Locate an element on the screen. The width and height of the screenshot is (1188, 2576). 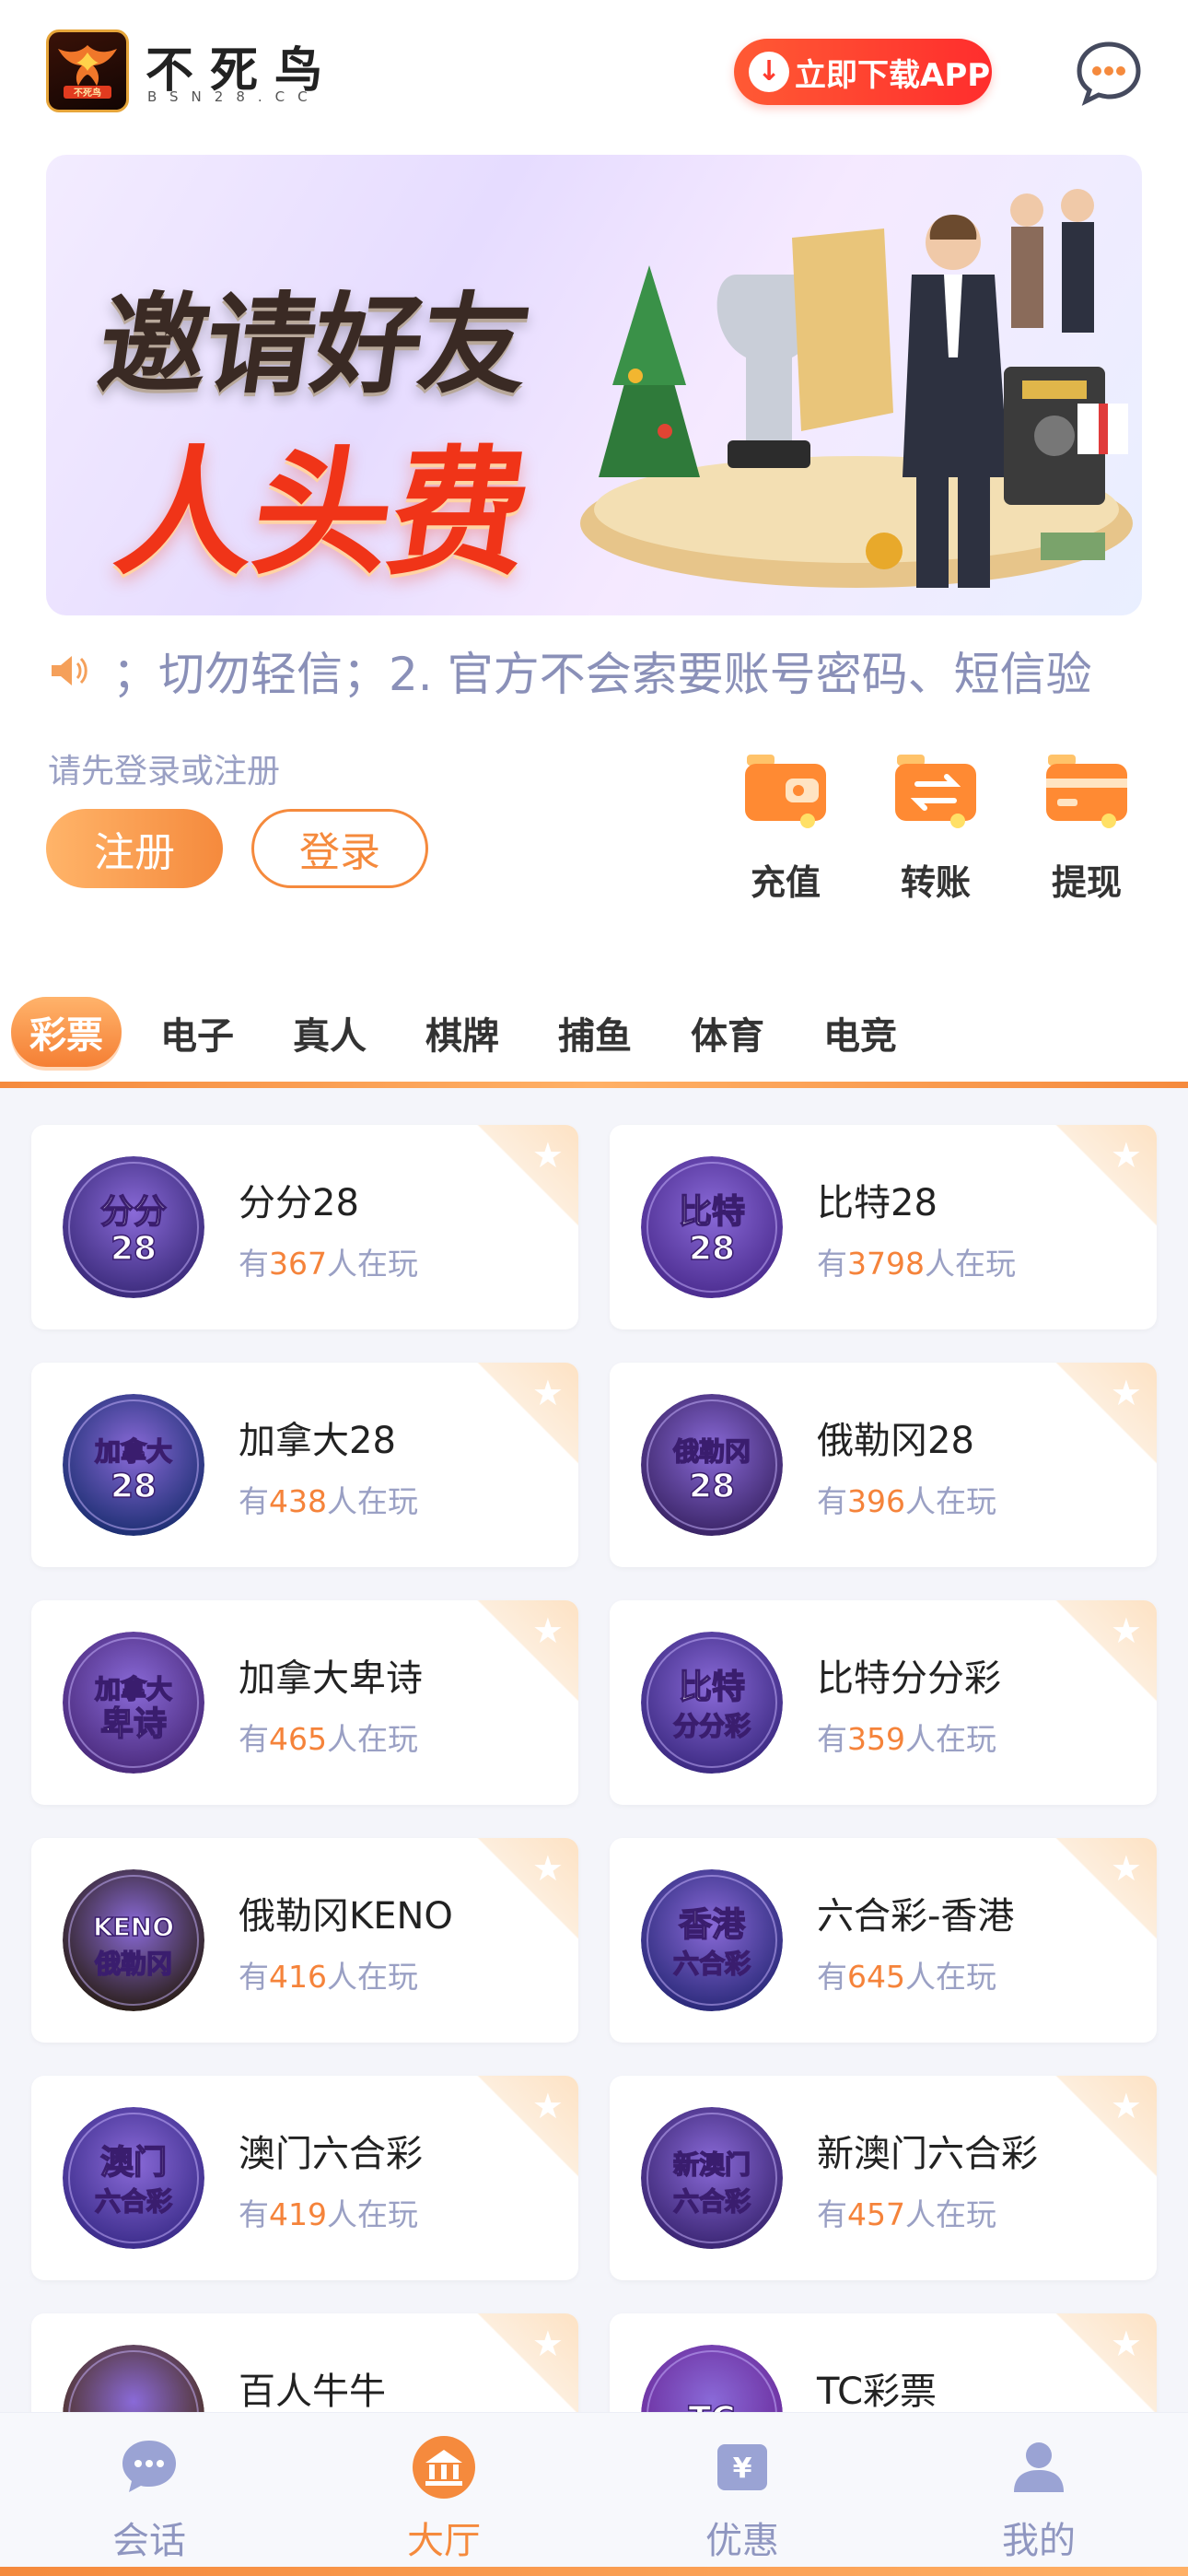
tab-sports: 体育 is located at coordinates (727, 1033).